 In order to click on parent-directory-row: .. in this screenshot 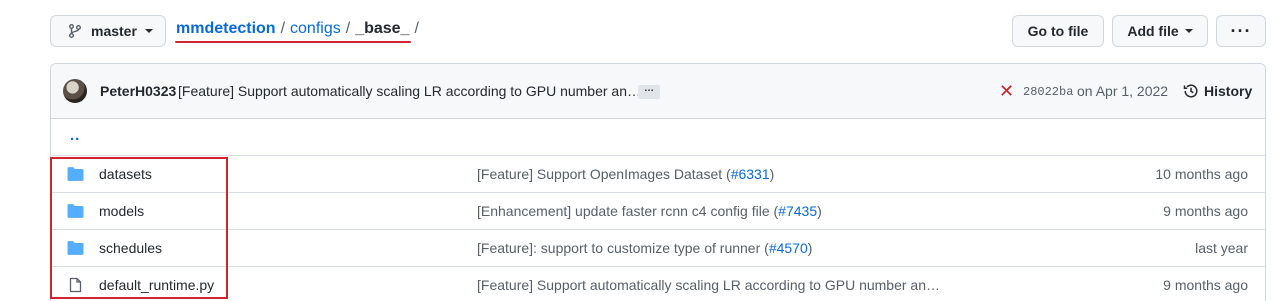, I will do `click(658, 137)`.